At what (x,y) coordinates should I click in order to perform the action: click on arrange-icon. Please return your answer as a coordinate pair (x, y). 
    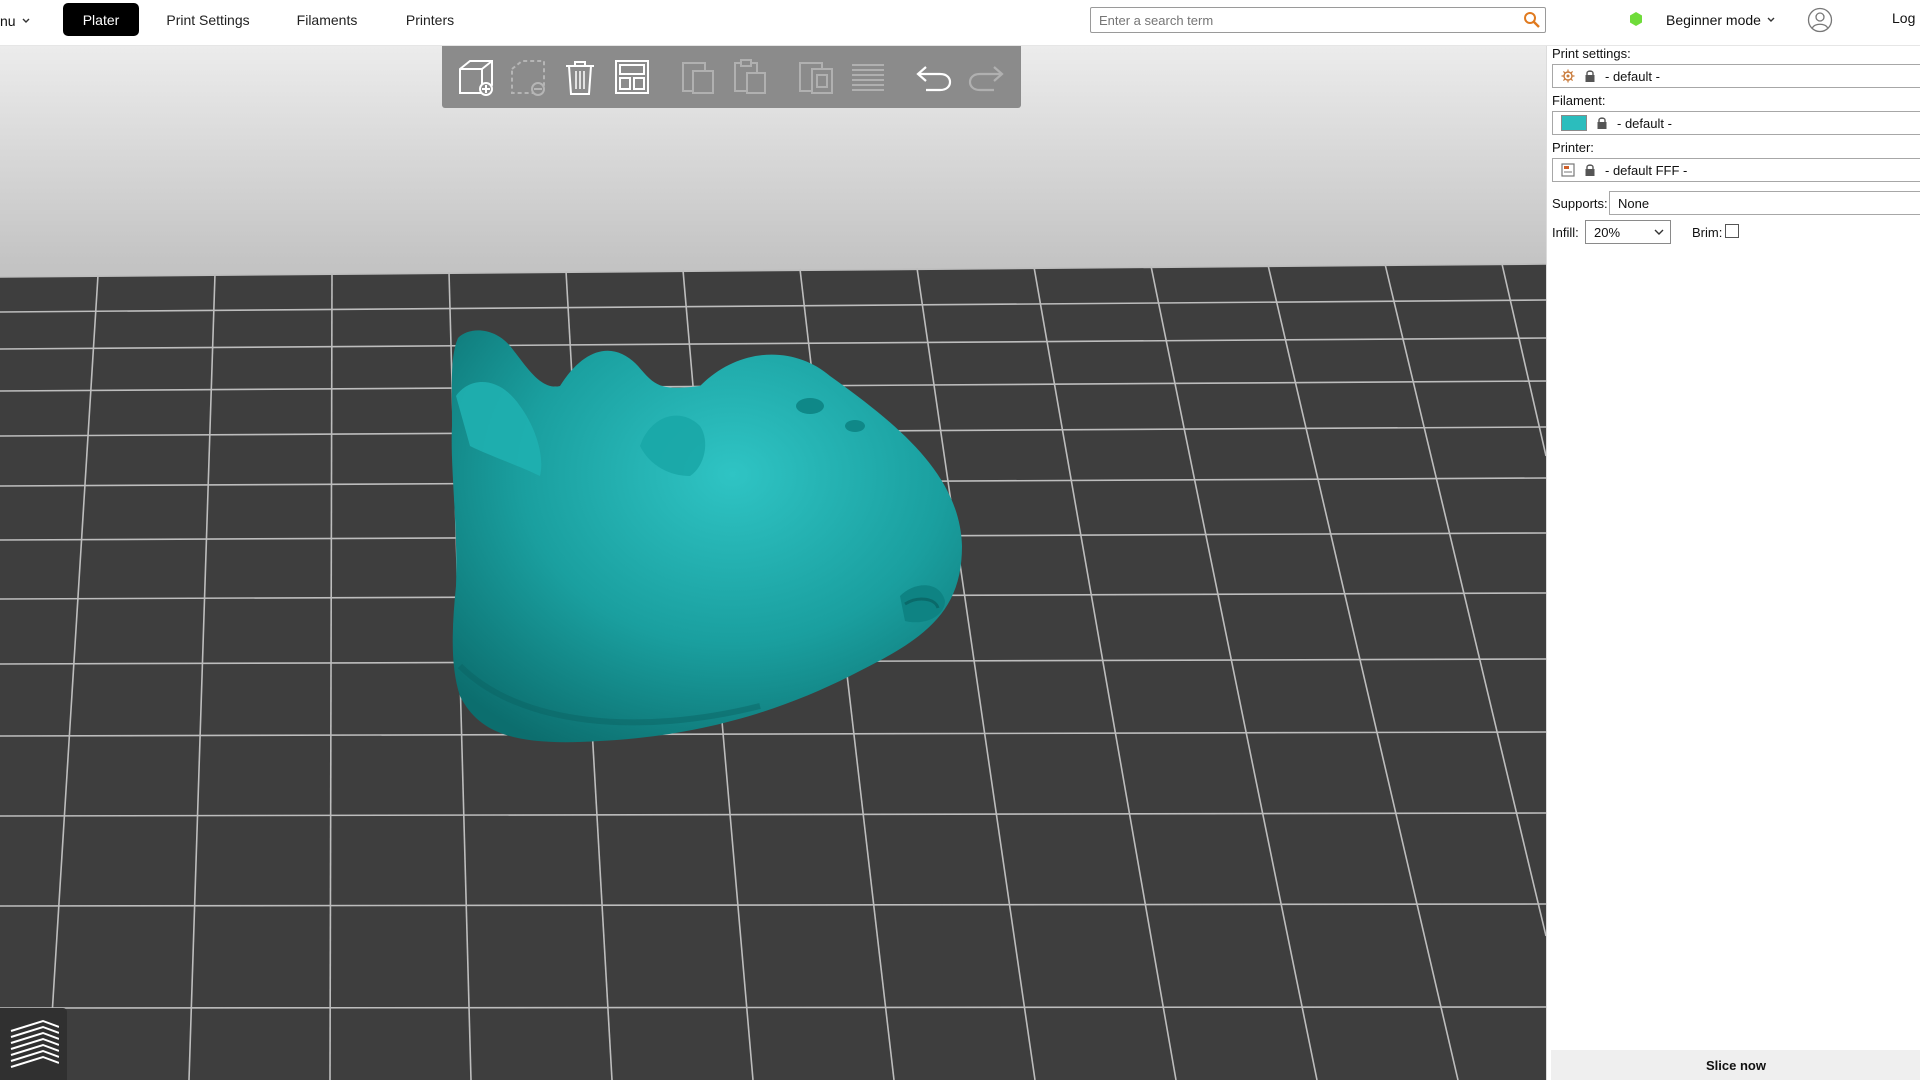
    Looking at the image, I should click on (632, 77).